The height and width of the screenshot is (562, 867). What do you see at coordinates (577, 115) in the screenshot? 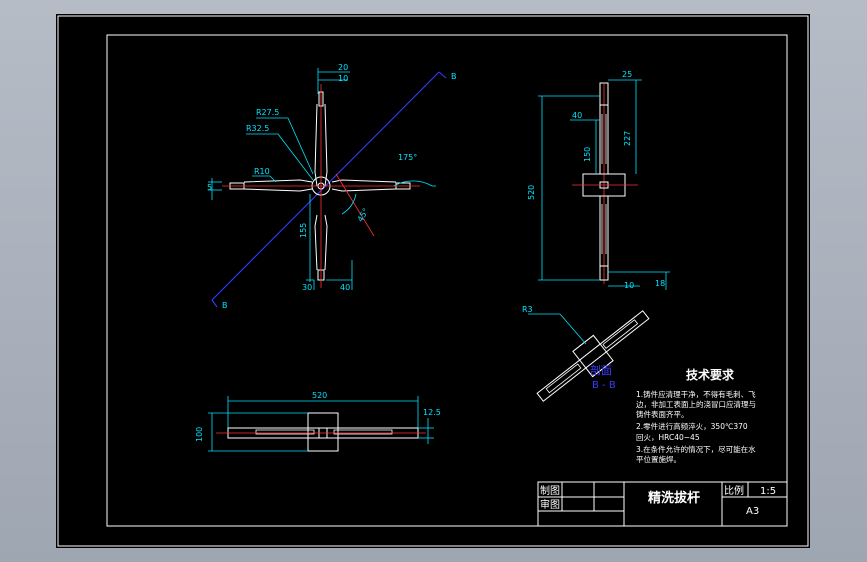
I see `side-dim-40: 40` at bounding box center [577, 115].